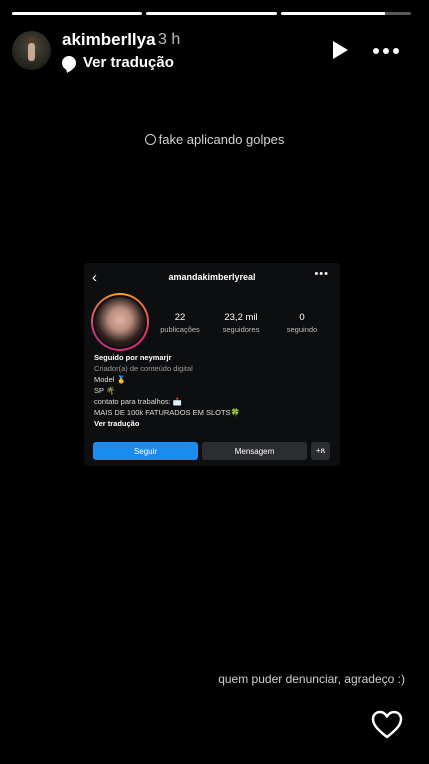 The image size is (429, 764). Describe the element at coordinates (241, 329) in the screenshot. I see `stat-label: seguidores` at that location.